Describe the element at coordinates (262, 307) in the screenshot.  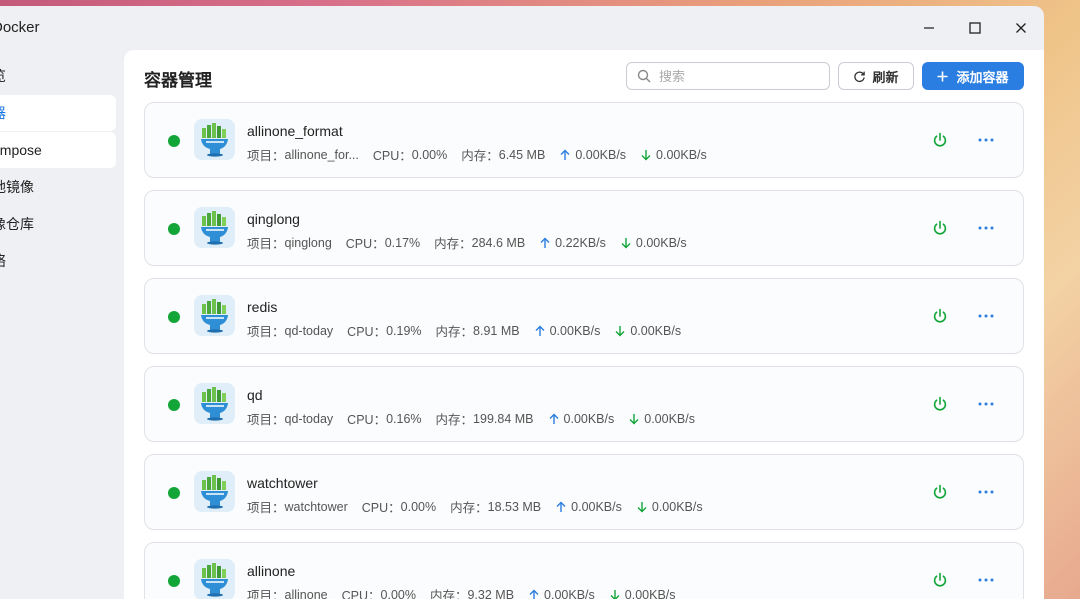
I see `container-name: redis` at that location.